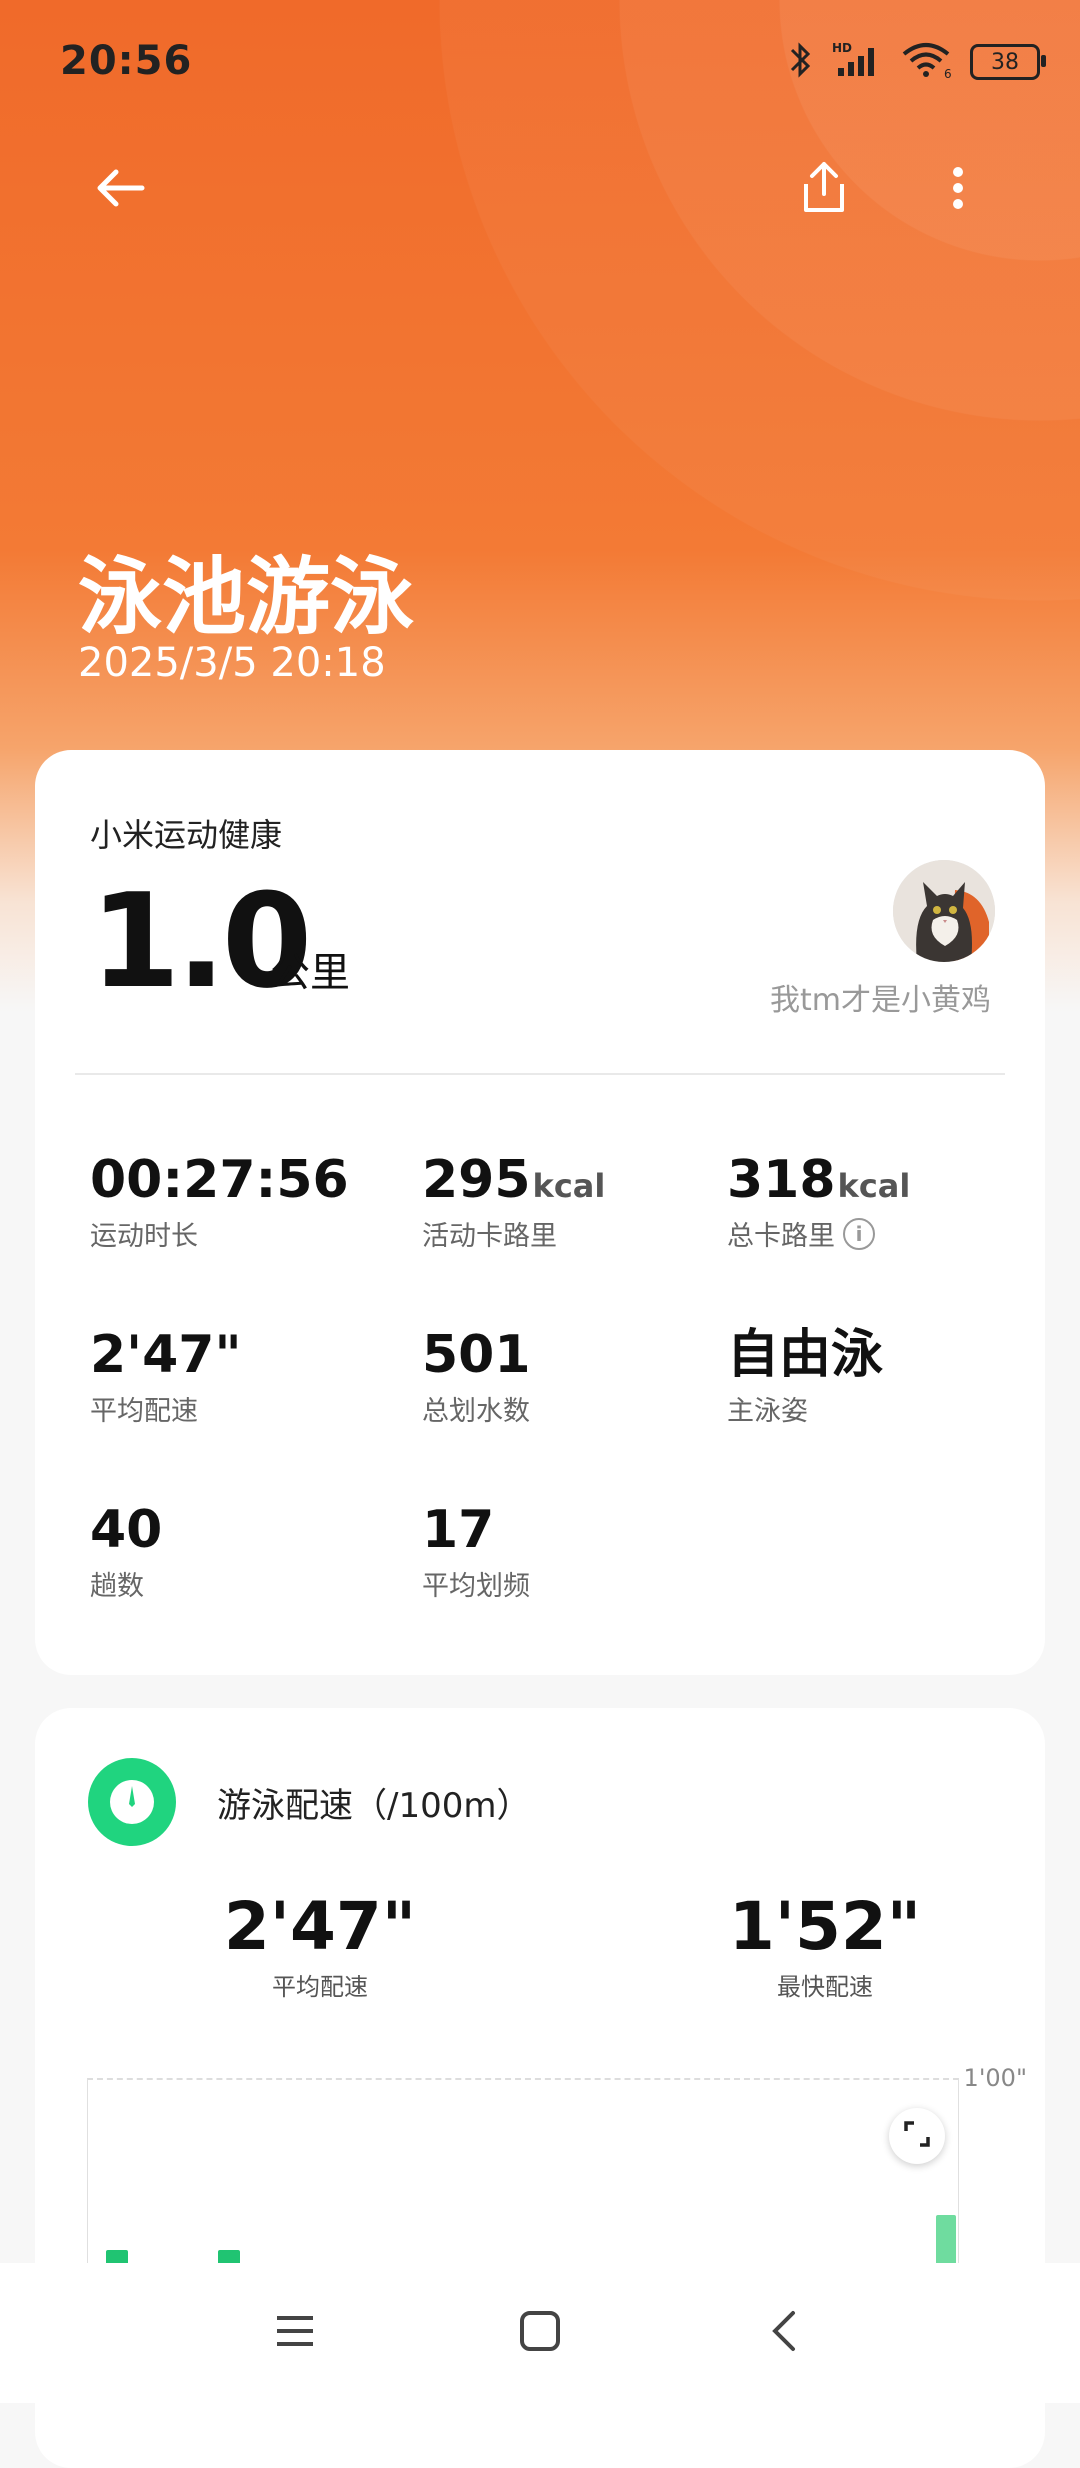 The image size is (1080, 2468). Describe the element at coordinates (144, 1411) in the screenshot. I see `metric-label: 平均配速` at that location.